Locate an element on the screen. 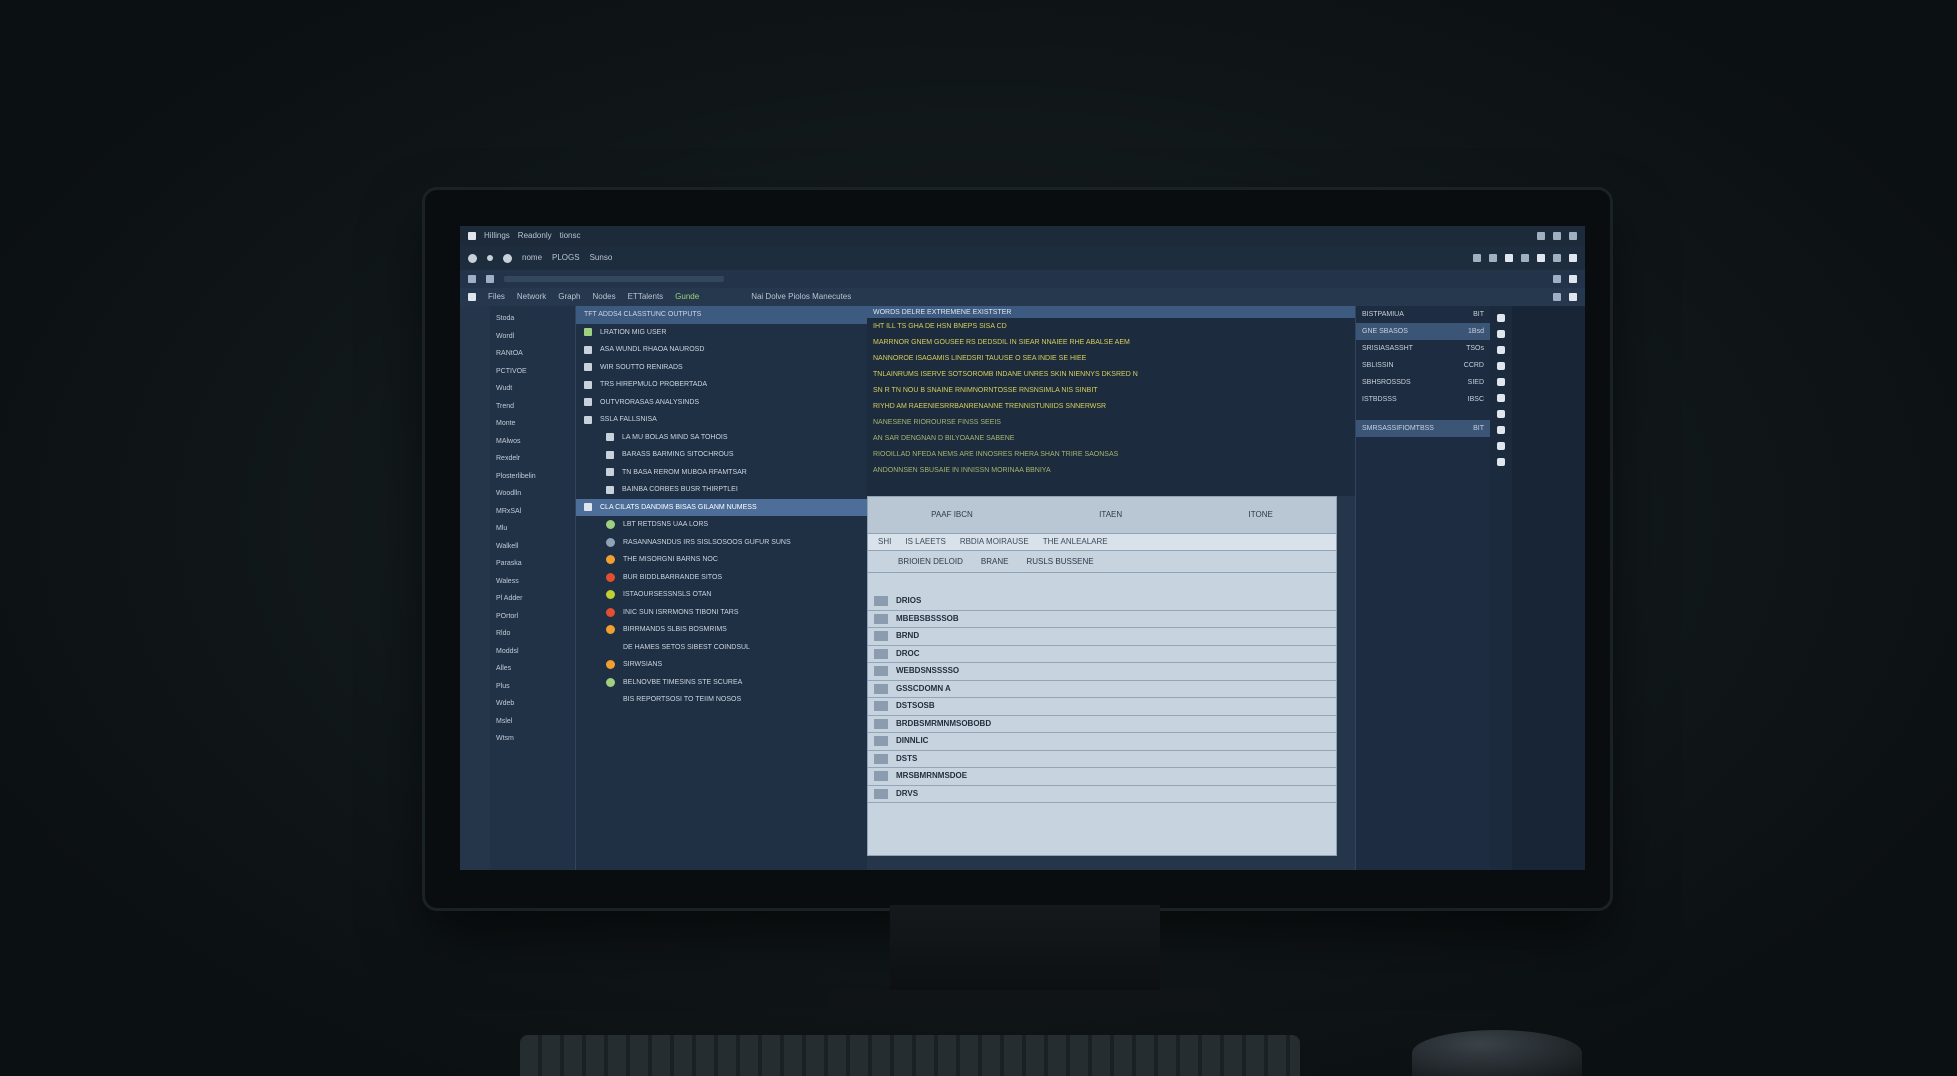  path-segment: RBDIA MOIRAUSE is located at coordinates (994, 542).